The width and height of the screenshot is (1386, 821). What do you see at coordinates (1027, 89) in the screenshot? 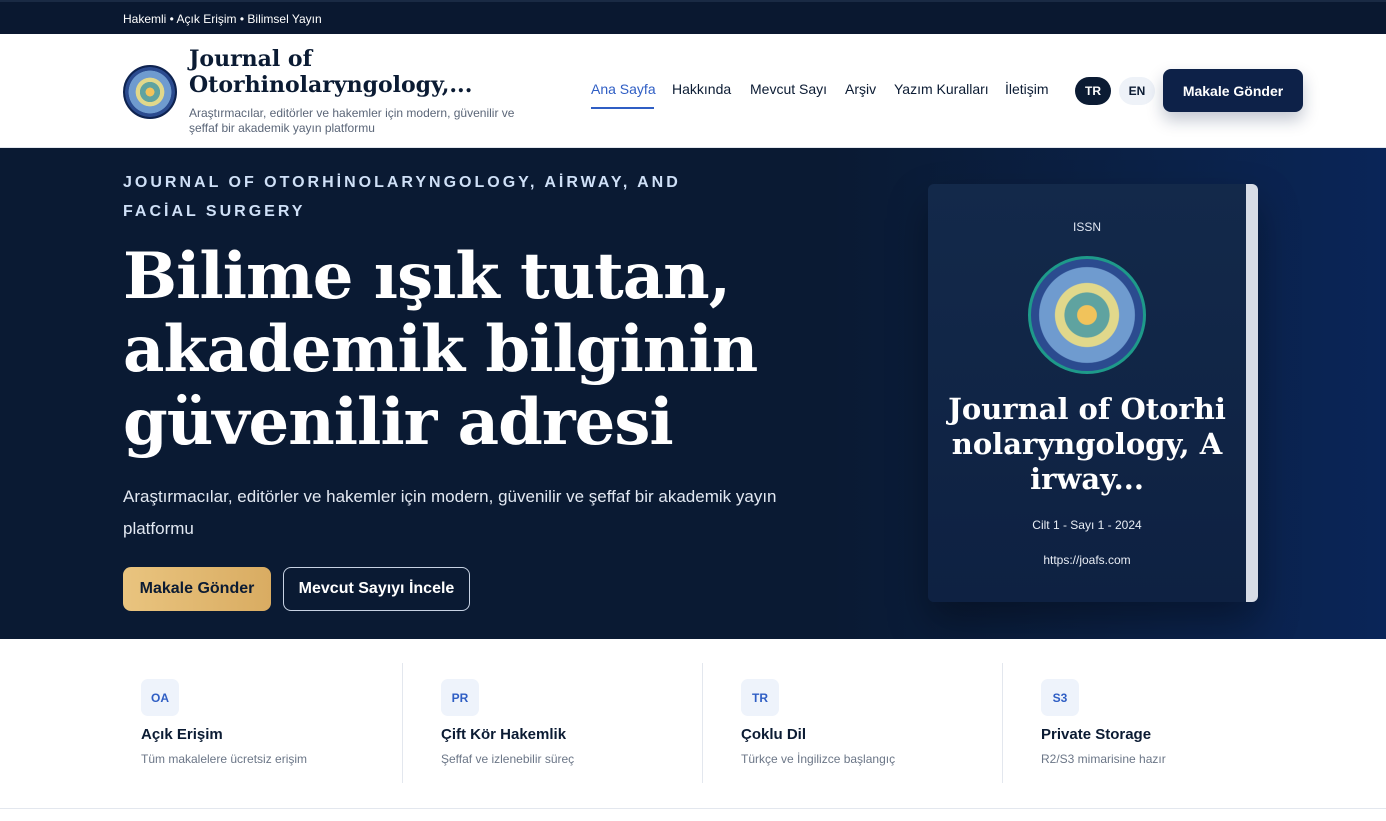
I see `nav-item-contact: İletişim` at bounding box center [1027, 89].